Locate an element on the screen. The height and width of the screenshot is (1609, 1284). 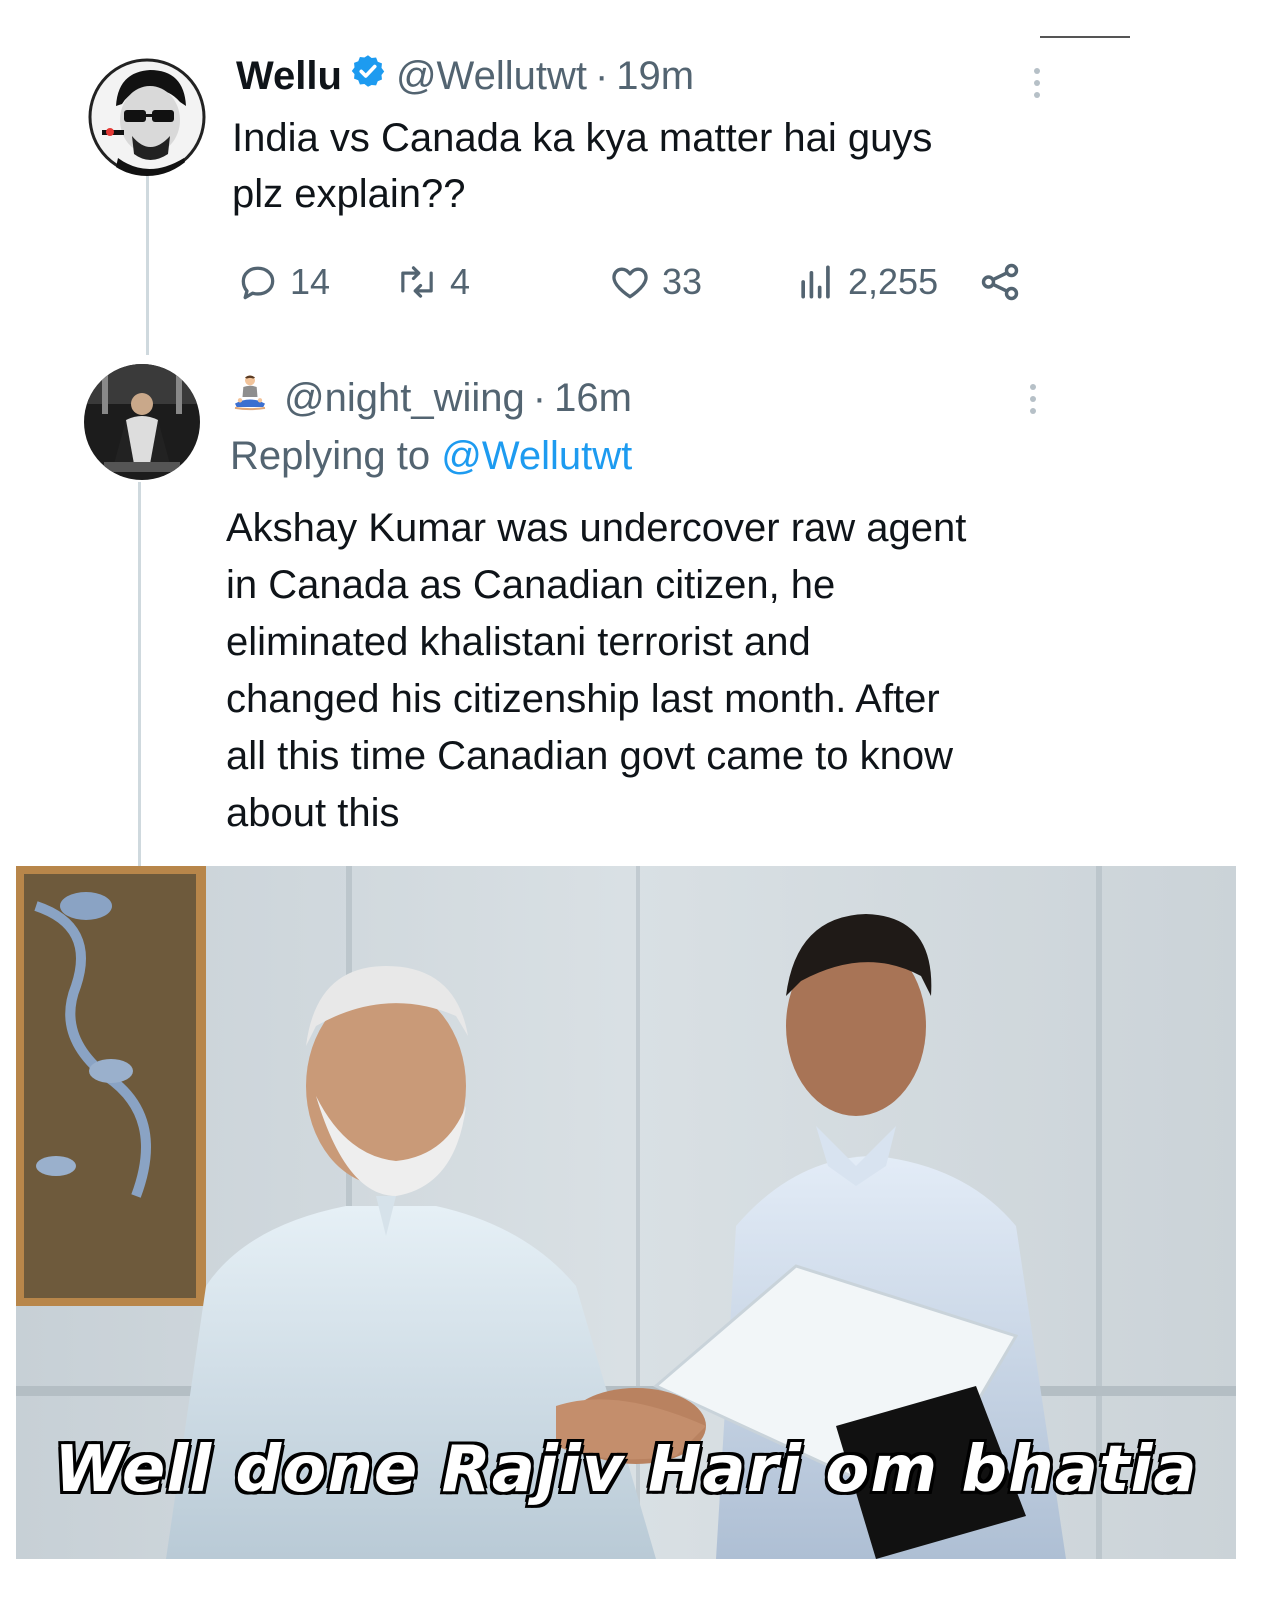
thread-line is located at coordinates (147, 265).